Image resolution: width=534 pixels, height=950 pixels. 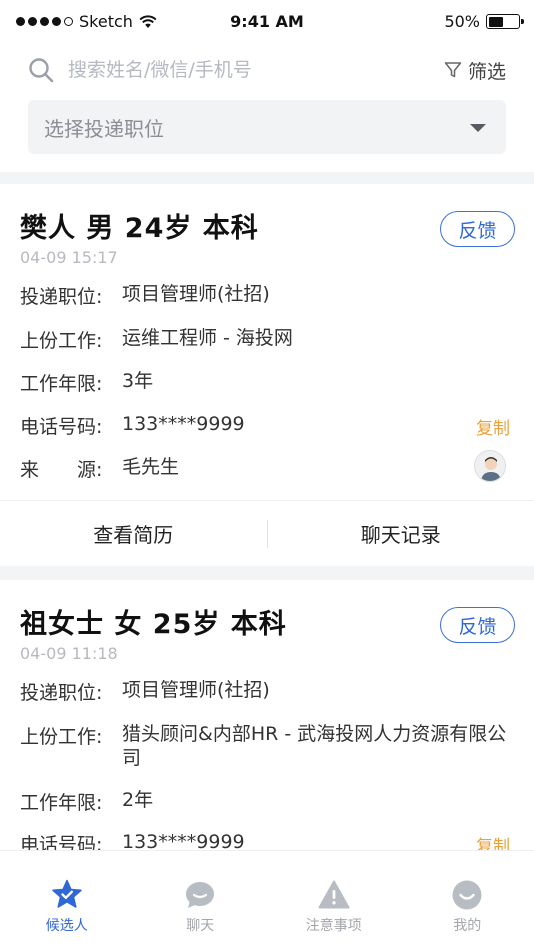 I want to click on tab-label: 注意事项, so click(x=333, y=926).